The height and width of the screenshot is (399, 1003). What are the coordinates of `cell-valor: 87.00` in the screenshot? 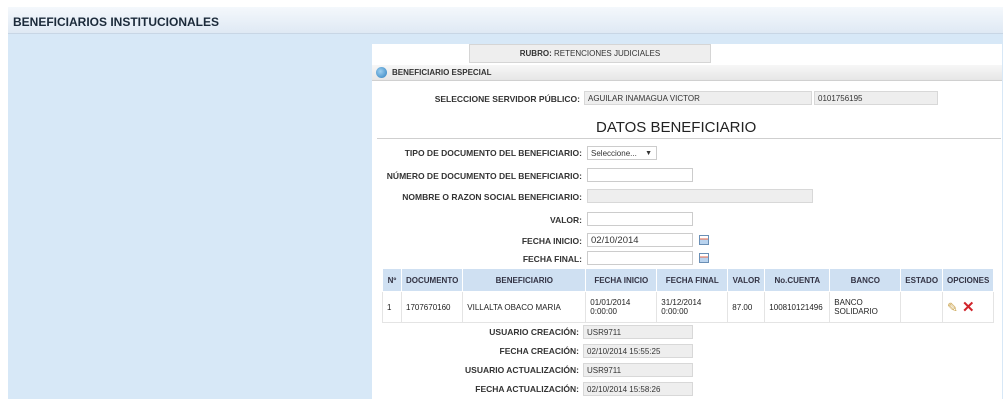 It's located at (746, 307).